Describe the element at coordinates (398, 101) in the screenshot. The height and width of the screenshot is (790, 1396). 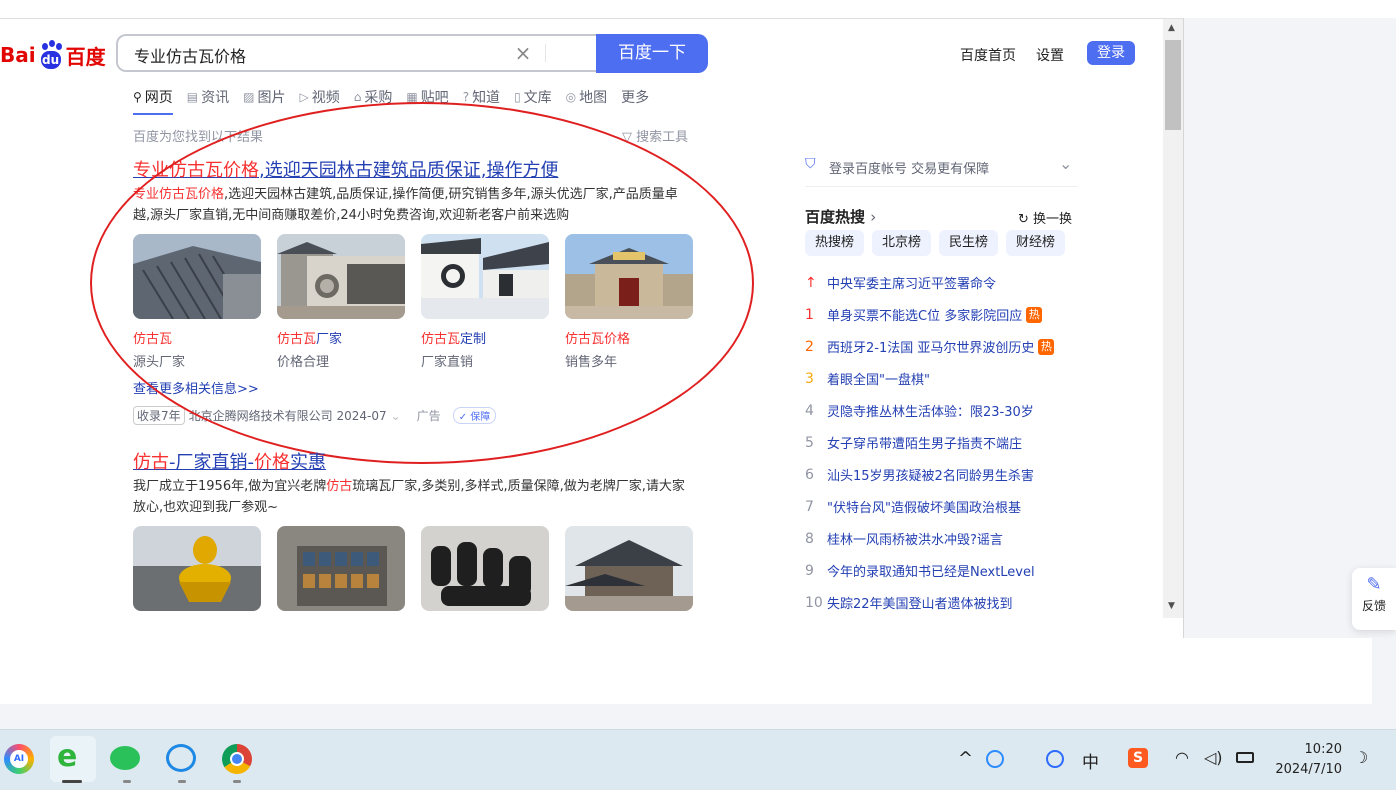
I see `search-tabs: ⚲ 网页 ▤ 资讯 ▨ 图片 ▷ 视频 ⌂ 采购 ▦ 贴吧 ? 知道 ▯ 文库 ◎ 地图 更多` at that location.